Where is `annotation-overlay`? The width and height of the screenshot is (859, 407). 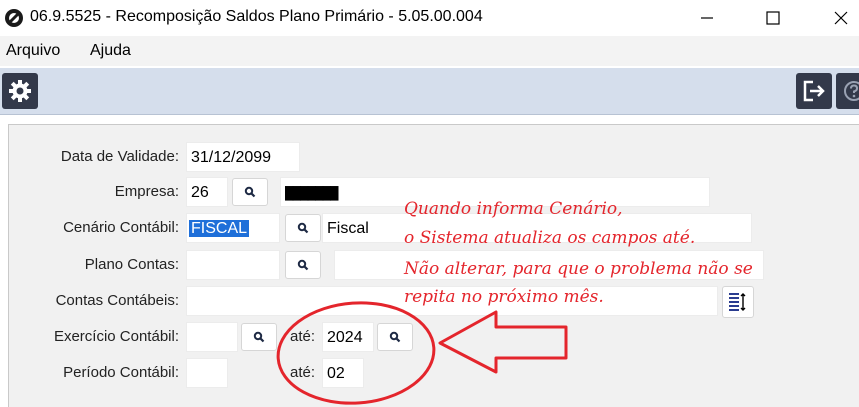 annotation-overlay is located at coordinates (422, 353).